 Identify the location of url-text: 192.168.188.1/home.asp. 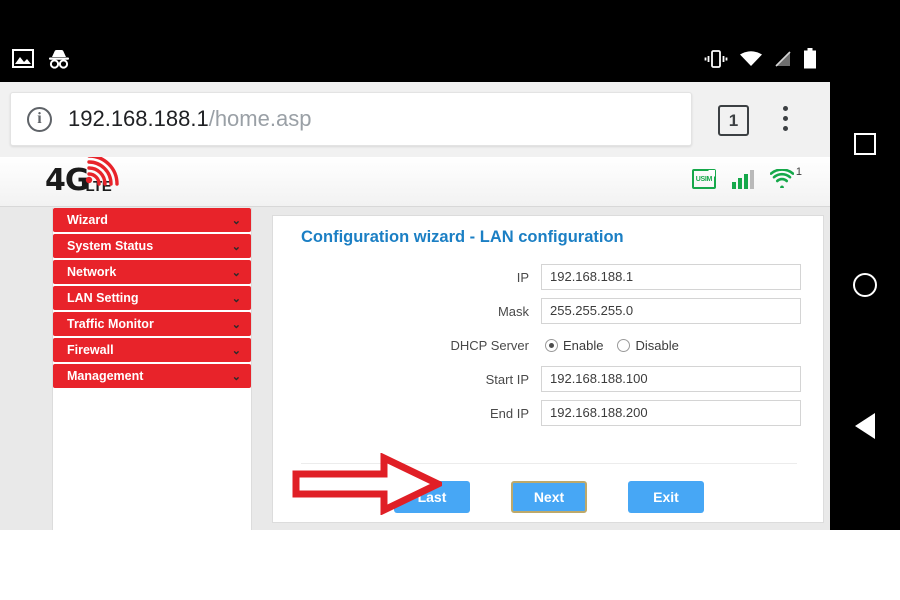
(189, 119).